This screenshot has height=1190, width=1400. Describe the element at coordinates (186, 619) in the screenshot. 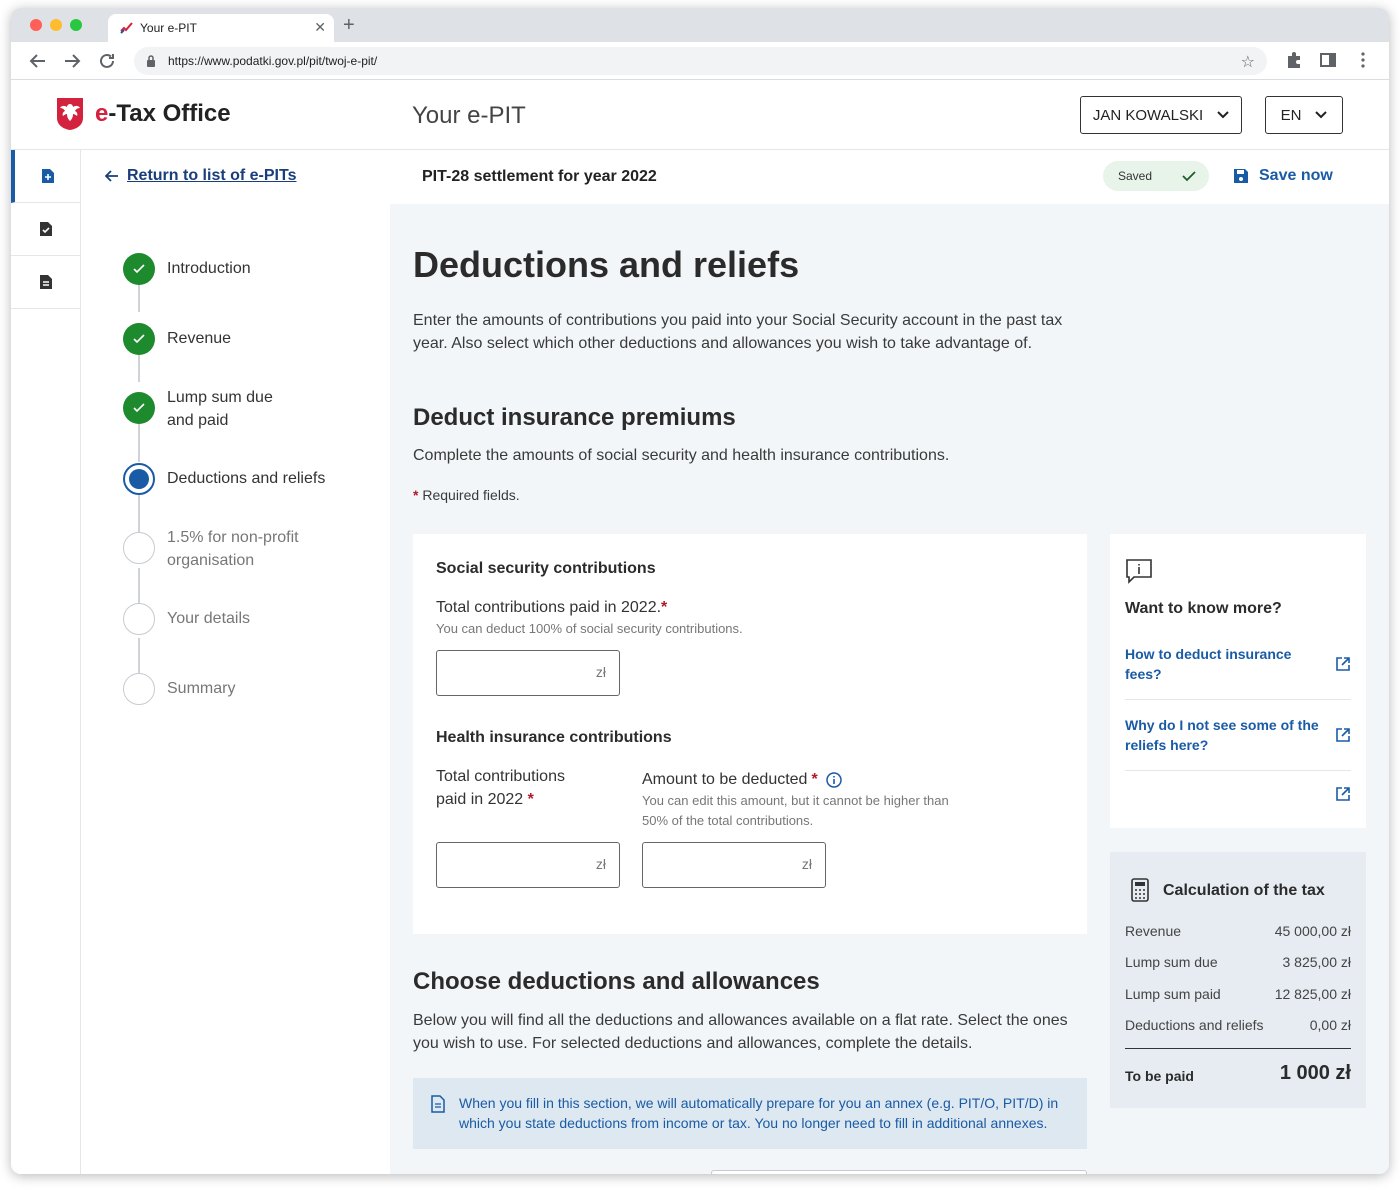

I see `step-your-details: Your details` at that location.